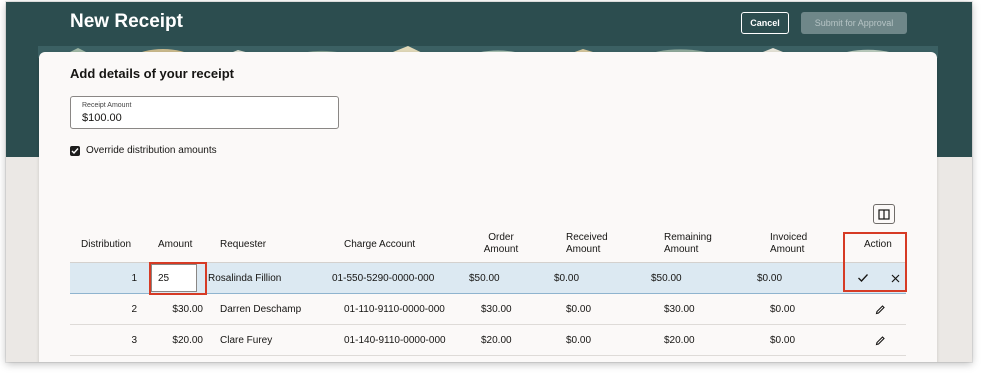 The height and width of the screenshot is (374, 984). What do you see at coordinates (394, 309) in the screenshot?
I see `cell-charge-account: 01-110-9110-0000-000` at bounding box center [394, 309].